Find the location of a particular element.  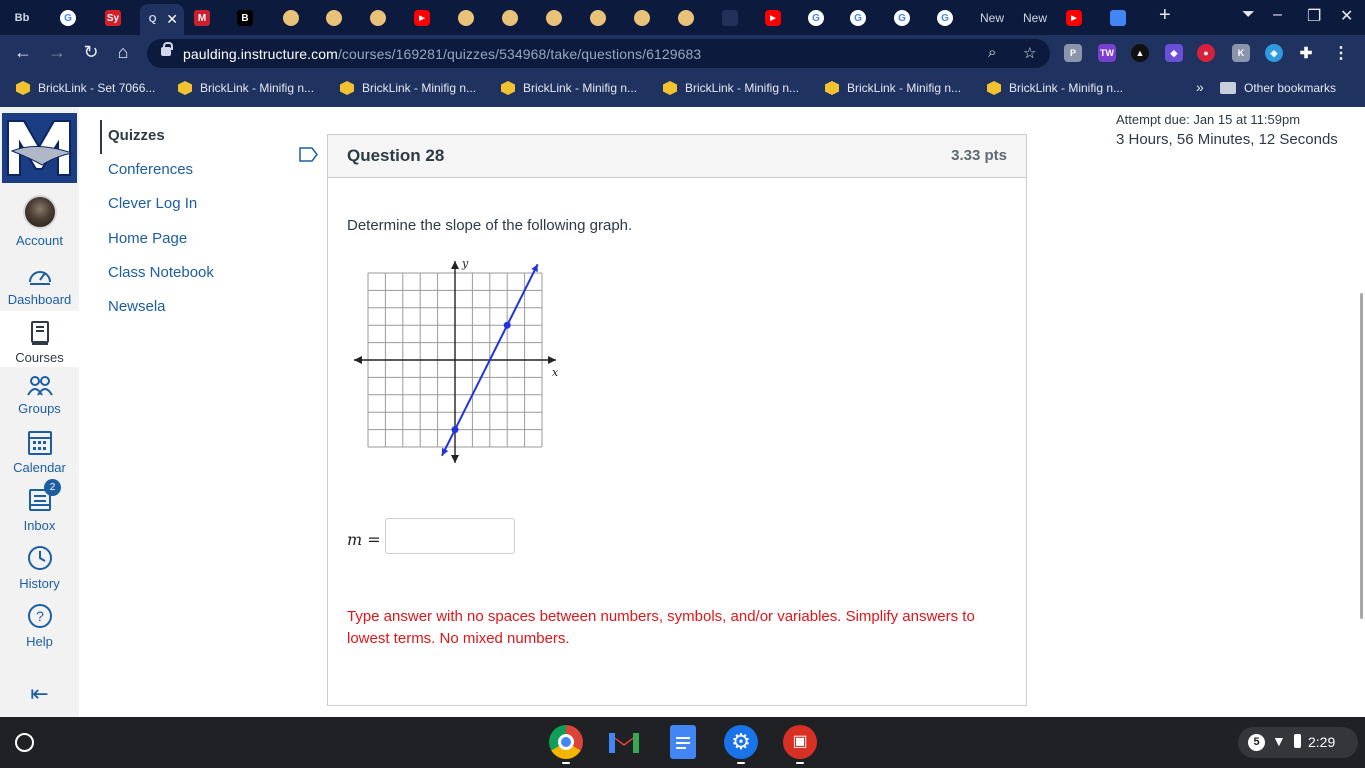

active-indicator is located at coordinates (101, 137).